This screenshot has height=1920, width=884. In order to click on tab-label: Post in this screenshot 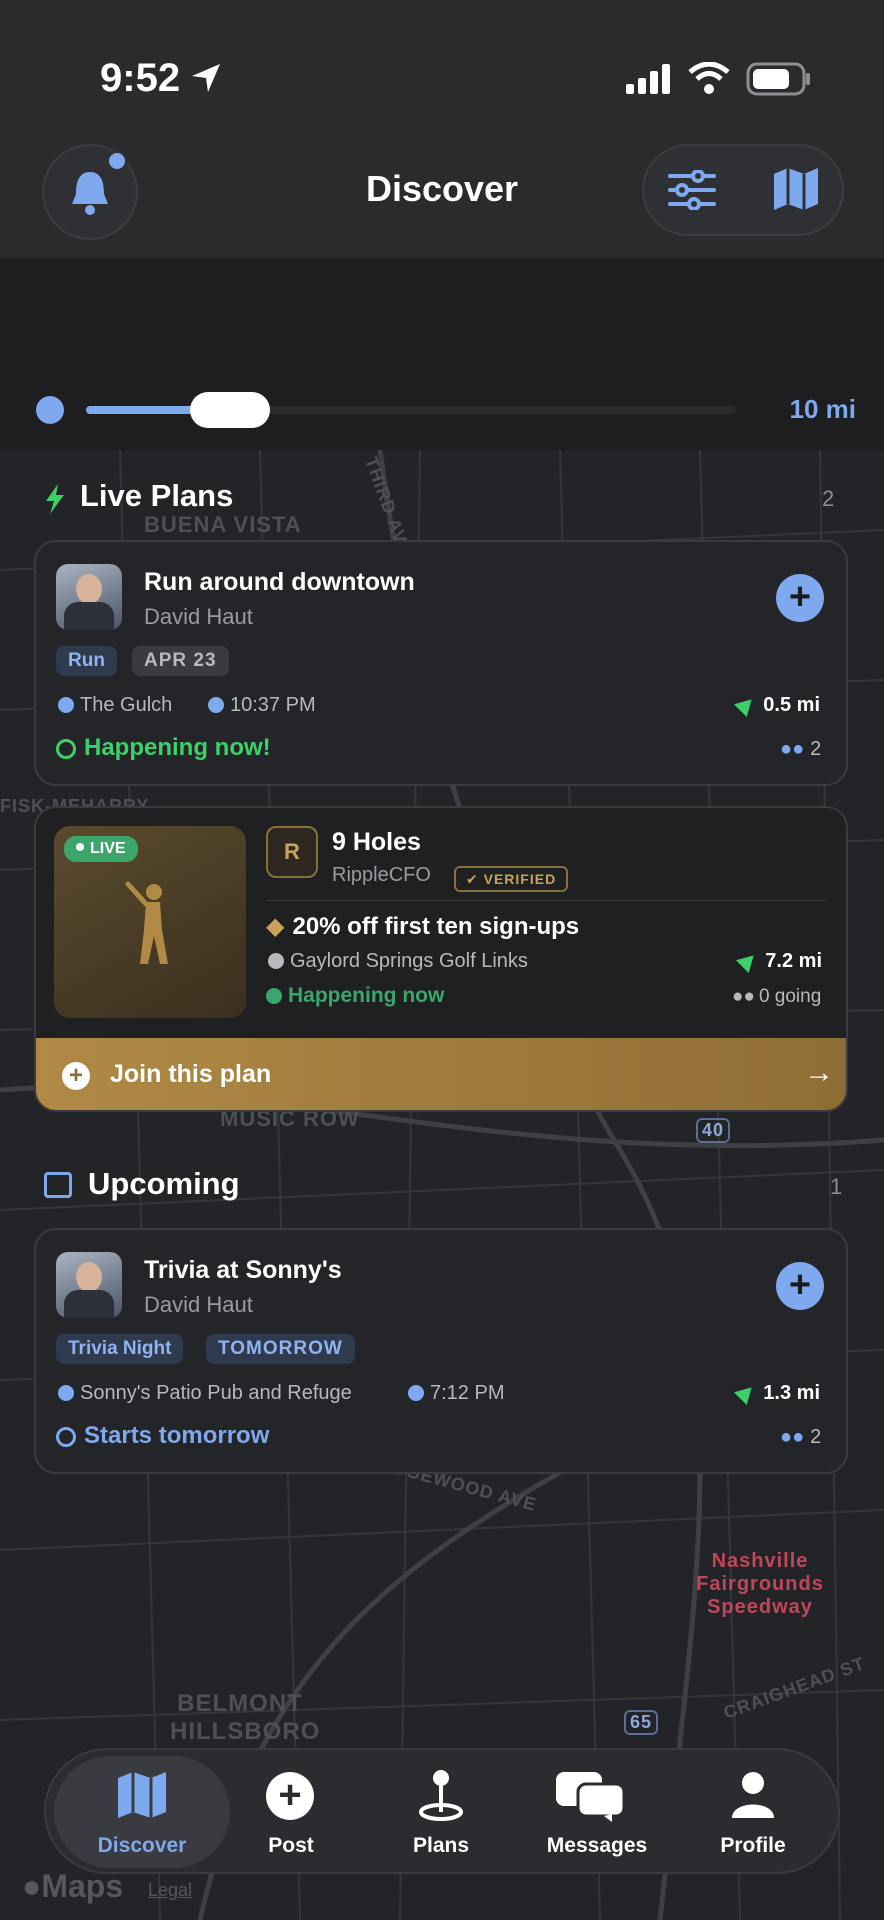, I will do `click(291, 1845)`.